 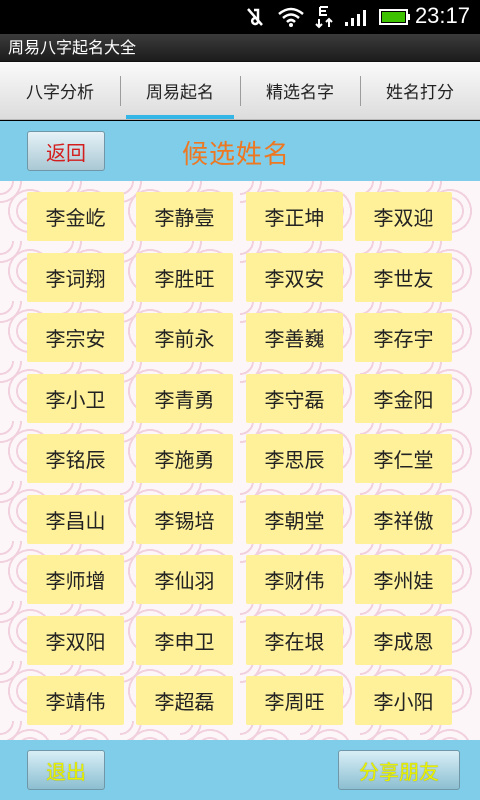 I want to click on name-card: 李朝堂, so click(x=294, y=519).